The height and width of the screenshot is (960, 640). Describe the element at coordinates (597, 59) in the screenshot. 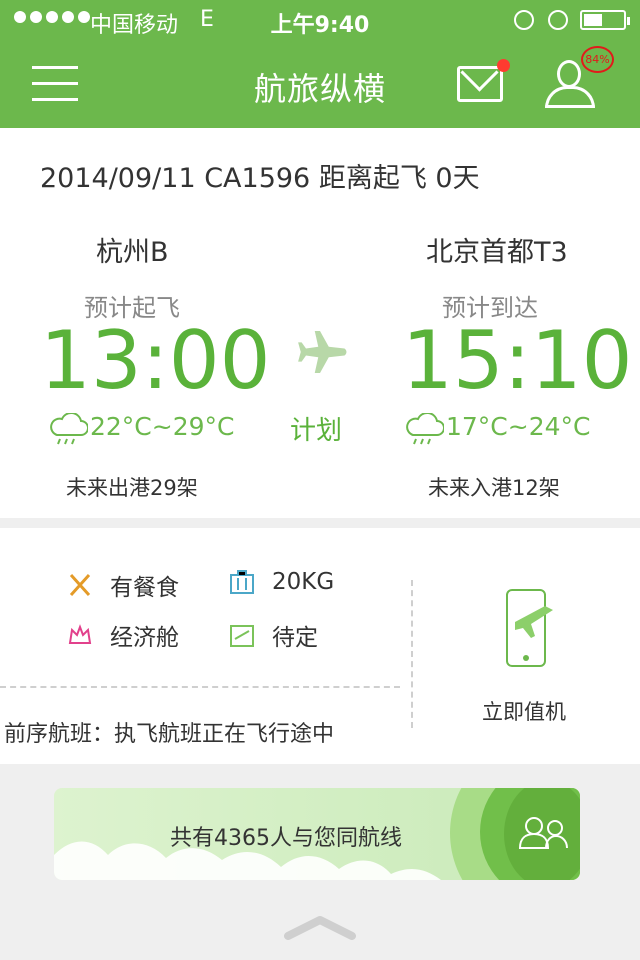

I see `profile-progress-badge: 84%` at that location.